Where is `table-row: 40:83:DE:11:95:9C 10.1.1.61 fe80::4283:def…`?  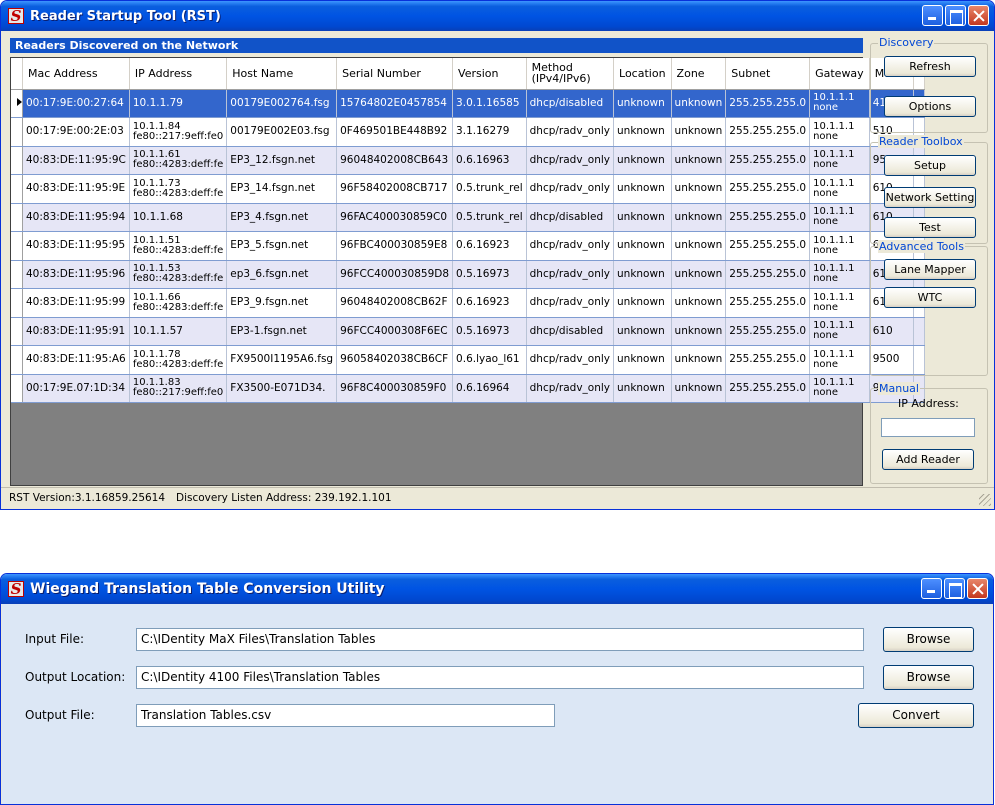
table-row: 40:83:DE:11:95:9C 10.1.1.61 fe80::4283:def… is located at coordinates (468, 160).